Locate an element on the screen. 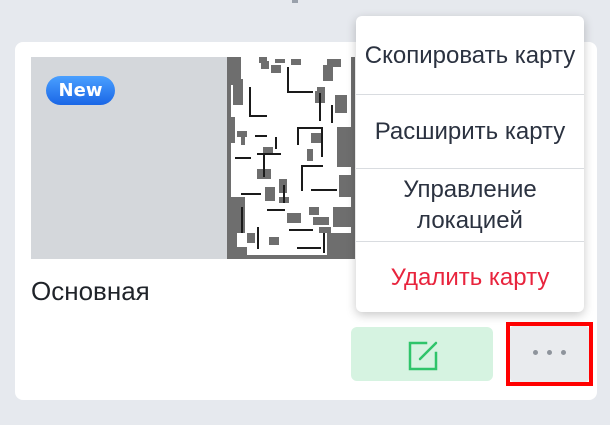 This screenshot has width=610, height=425. edit-map-button is located at coordinates (422, 354).